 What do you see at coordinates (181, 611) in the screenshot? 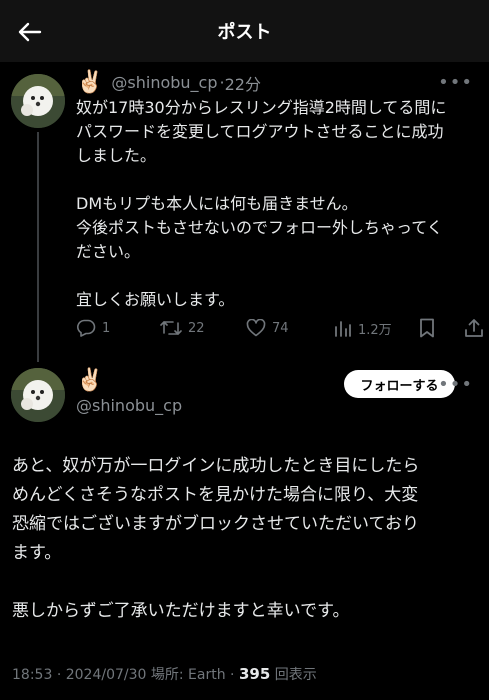
I see `post-line: 悪しからずご了承いただけますと幸いです。` at bounding box center [181, 611].